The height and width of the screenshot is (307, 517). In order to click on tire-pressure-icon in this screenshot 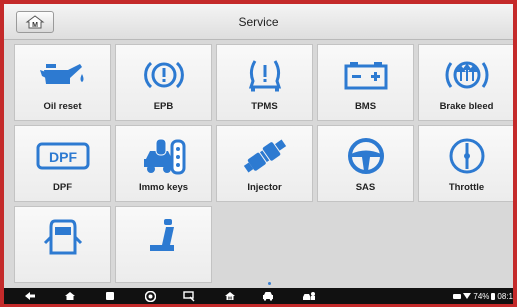, I will do `click(265, 75)`.